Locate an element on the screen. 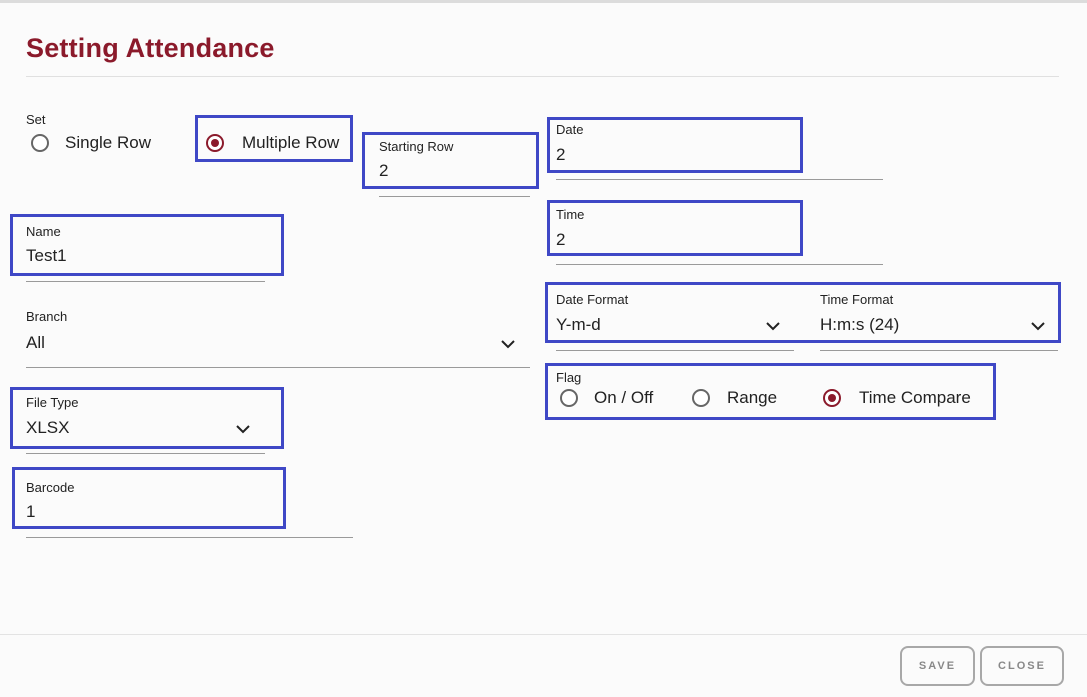 This screenshot has width=1087, height=697. name-input: Test1 is located at coordinates (46, 256).